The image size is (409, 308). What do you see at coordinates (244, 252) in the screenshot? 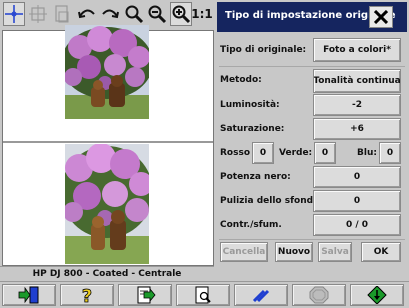
I see `cancella-button: Cancella` at bounding box center [244, 252].